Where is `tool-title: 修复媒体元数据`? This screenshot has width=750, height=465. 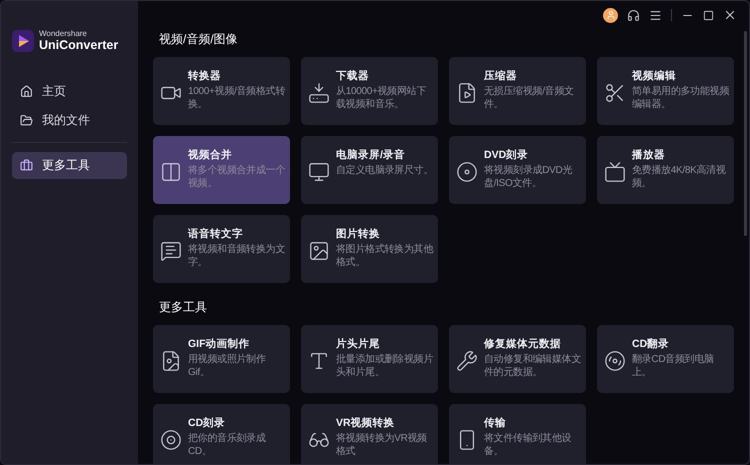 tool-title: 修复媒体元数据 is located at coordinates (523, 344).